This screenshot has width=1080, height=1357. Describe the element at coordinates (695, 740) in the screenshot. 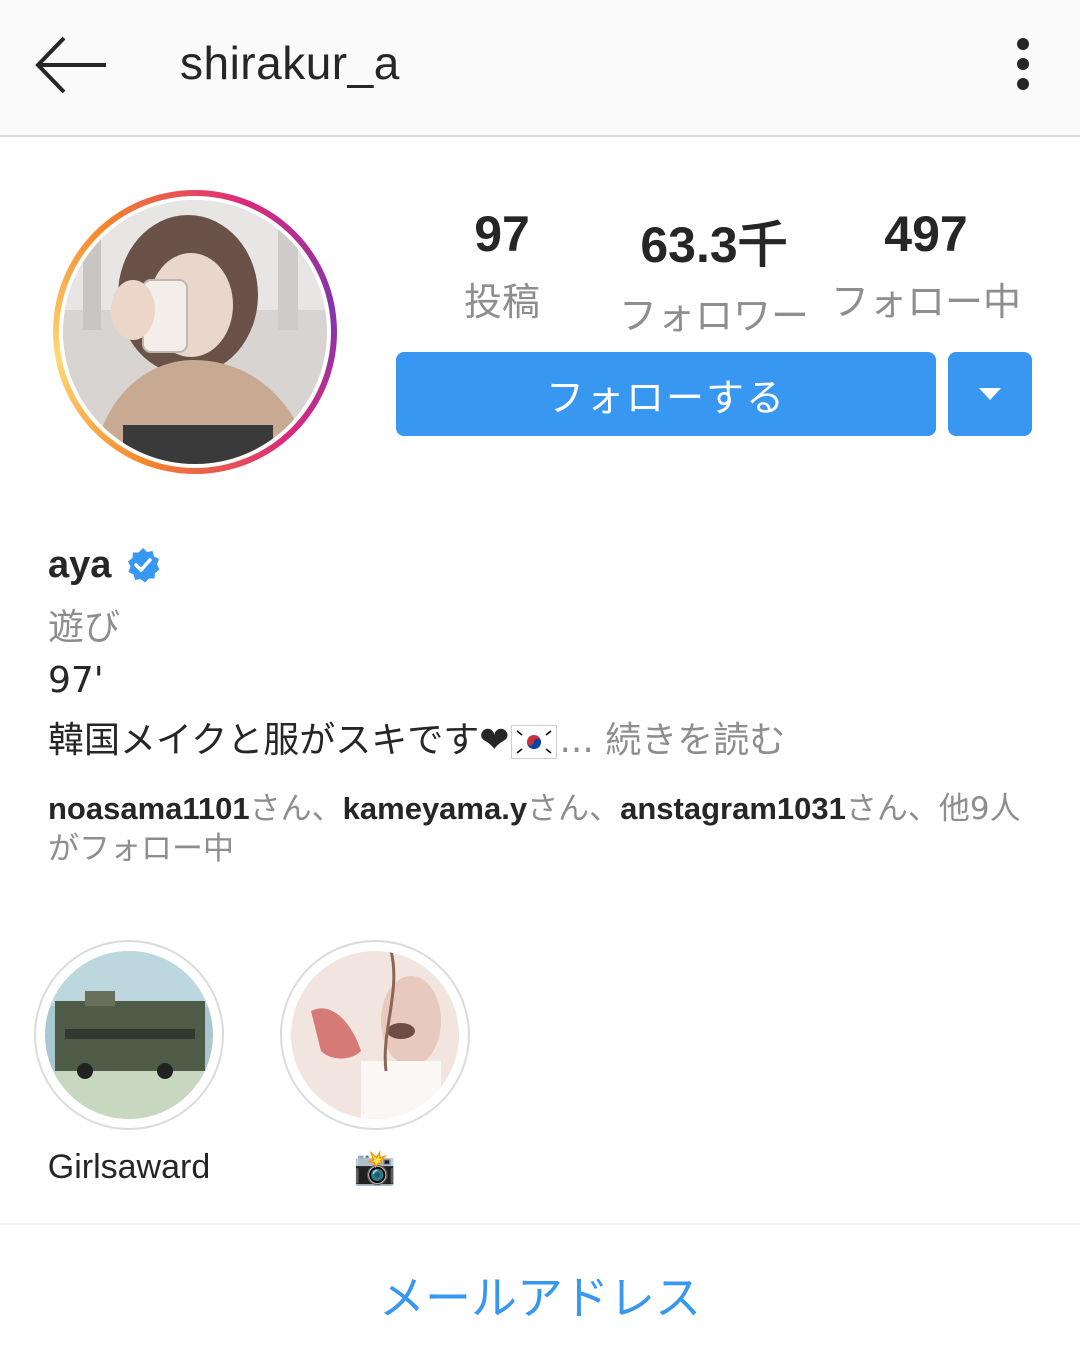

I see `read-more-link: 続きを読む` at that location.